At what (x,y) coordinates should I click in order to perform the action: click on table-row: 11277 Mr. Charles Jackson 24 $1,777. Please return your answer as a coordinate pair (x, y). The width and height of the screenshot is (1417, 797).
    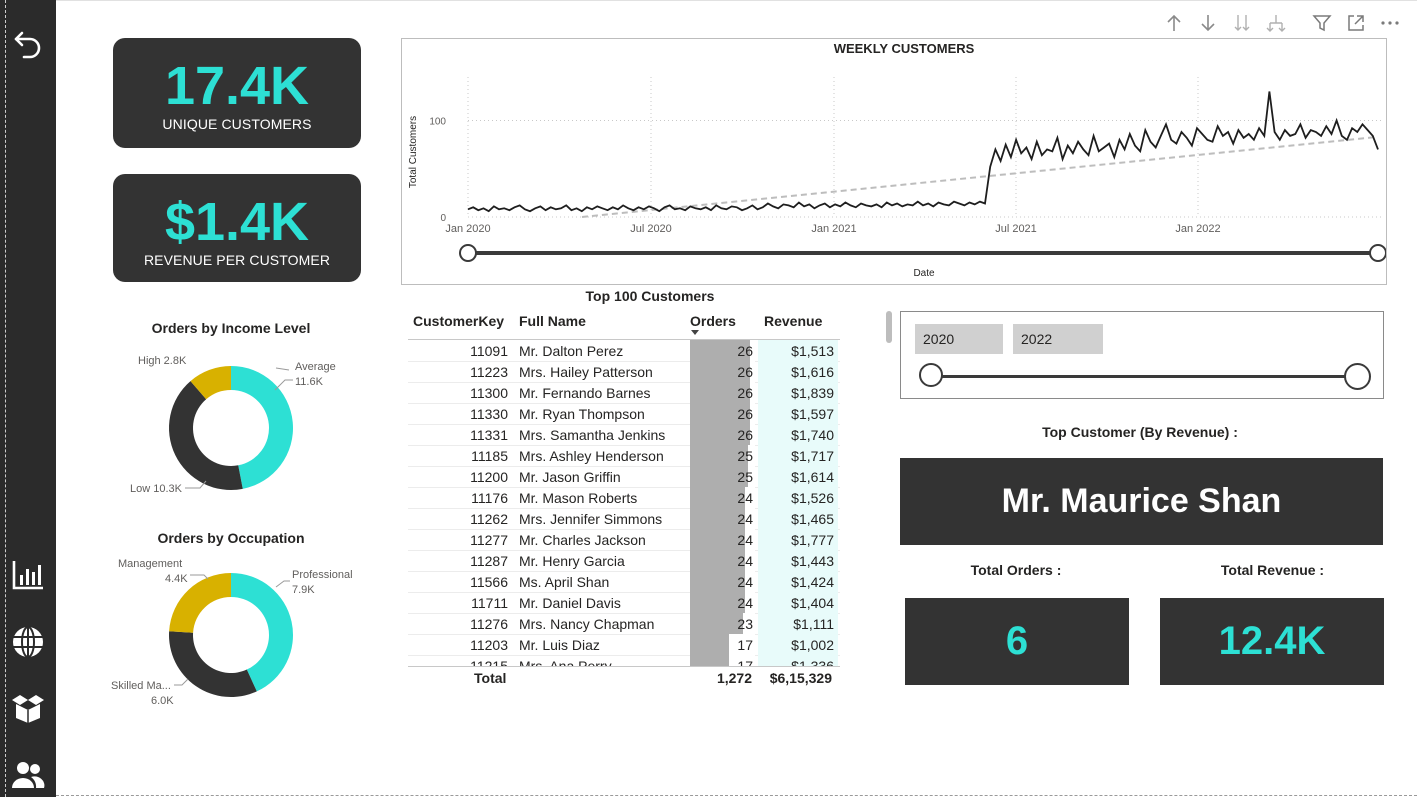
    Looking at the image, I should click on (624, 540).